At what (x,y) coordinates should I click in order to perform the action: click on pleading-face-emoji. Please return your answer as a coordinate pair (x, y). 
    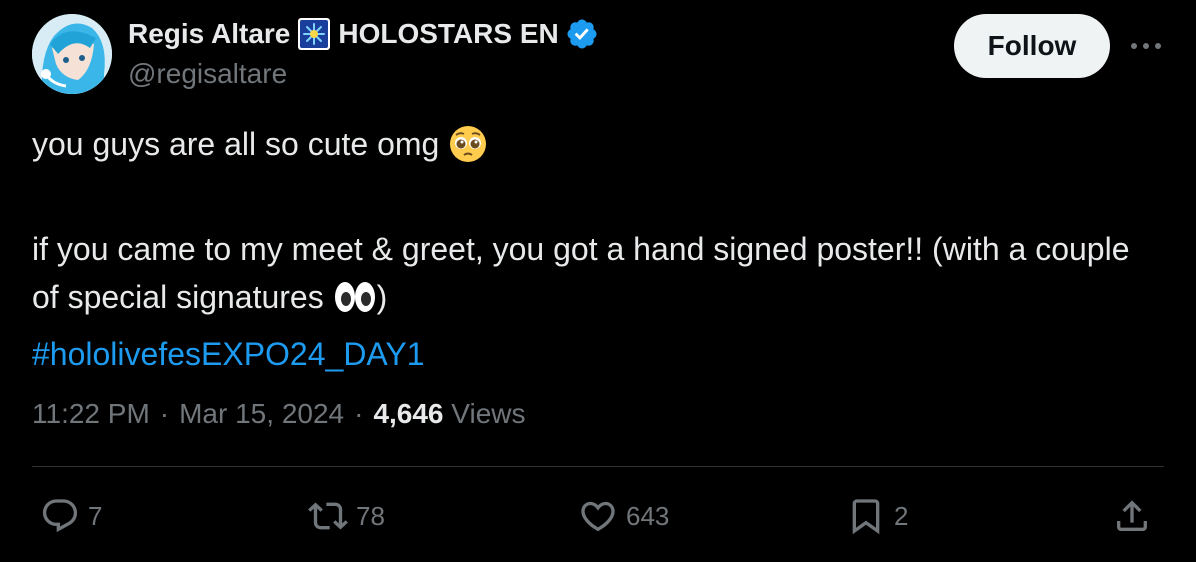
    Looking at the image, I should click on (468, 150).